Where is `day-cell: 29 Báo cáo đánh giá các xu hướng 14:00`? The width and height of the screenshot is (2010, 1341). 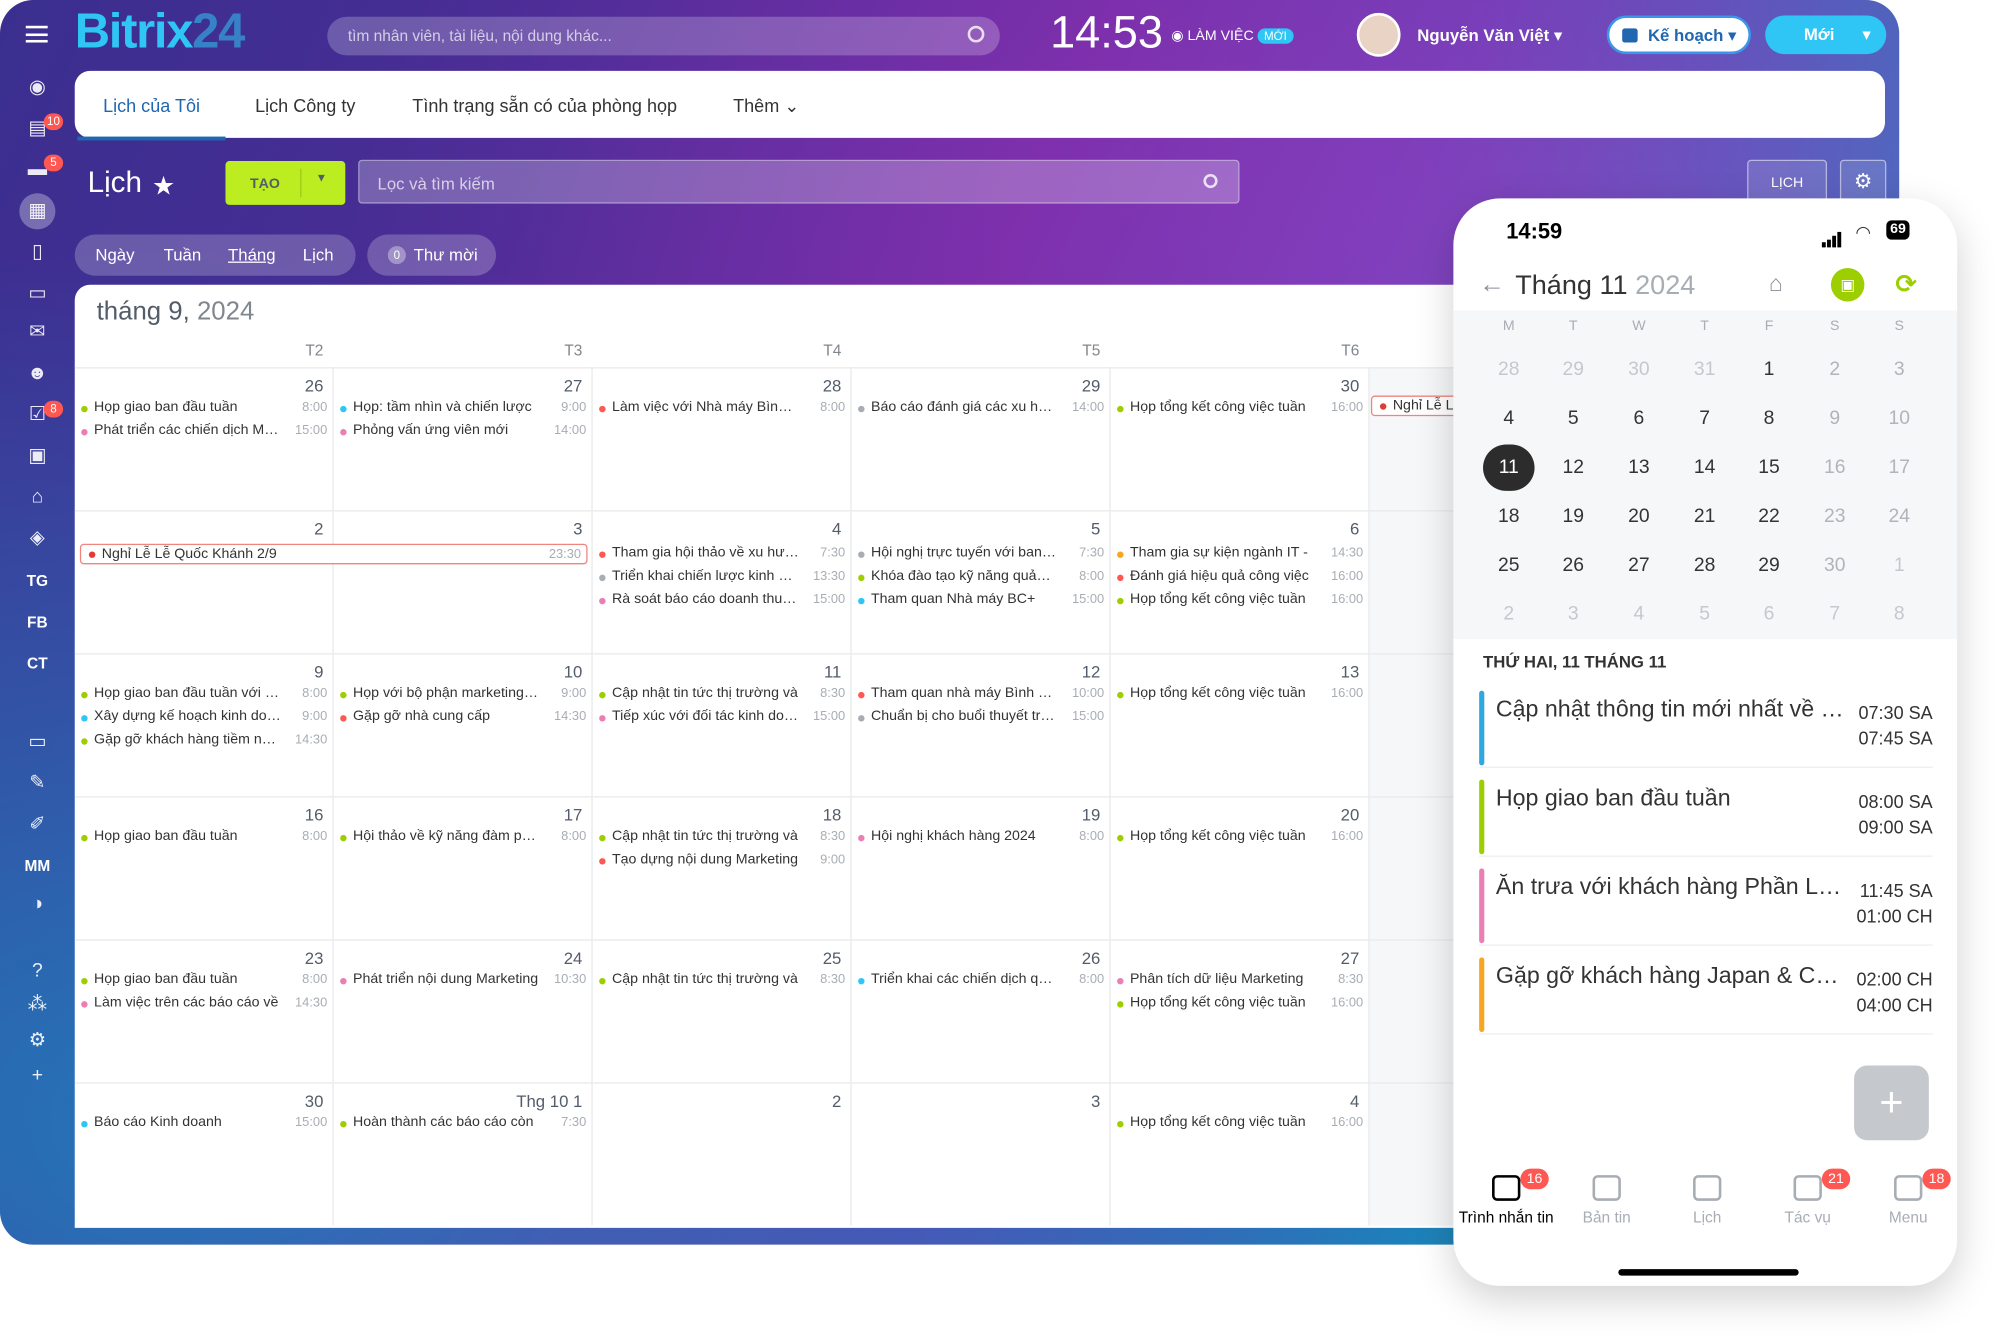
day-cell: 29 Báo cáo đánh giá các xu hướng 14:00 is located at coordinates (981, 439).